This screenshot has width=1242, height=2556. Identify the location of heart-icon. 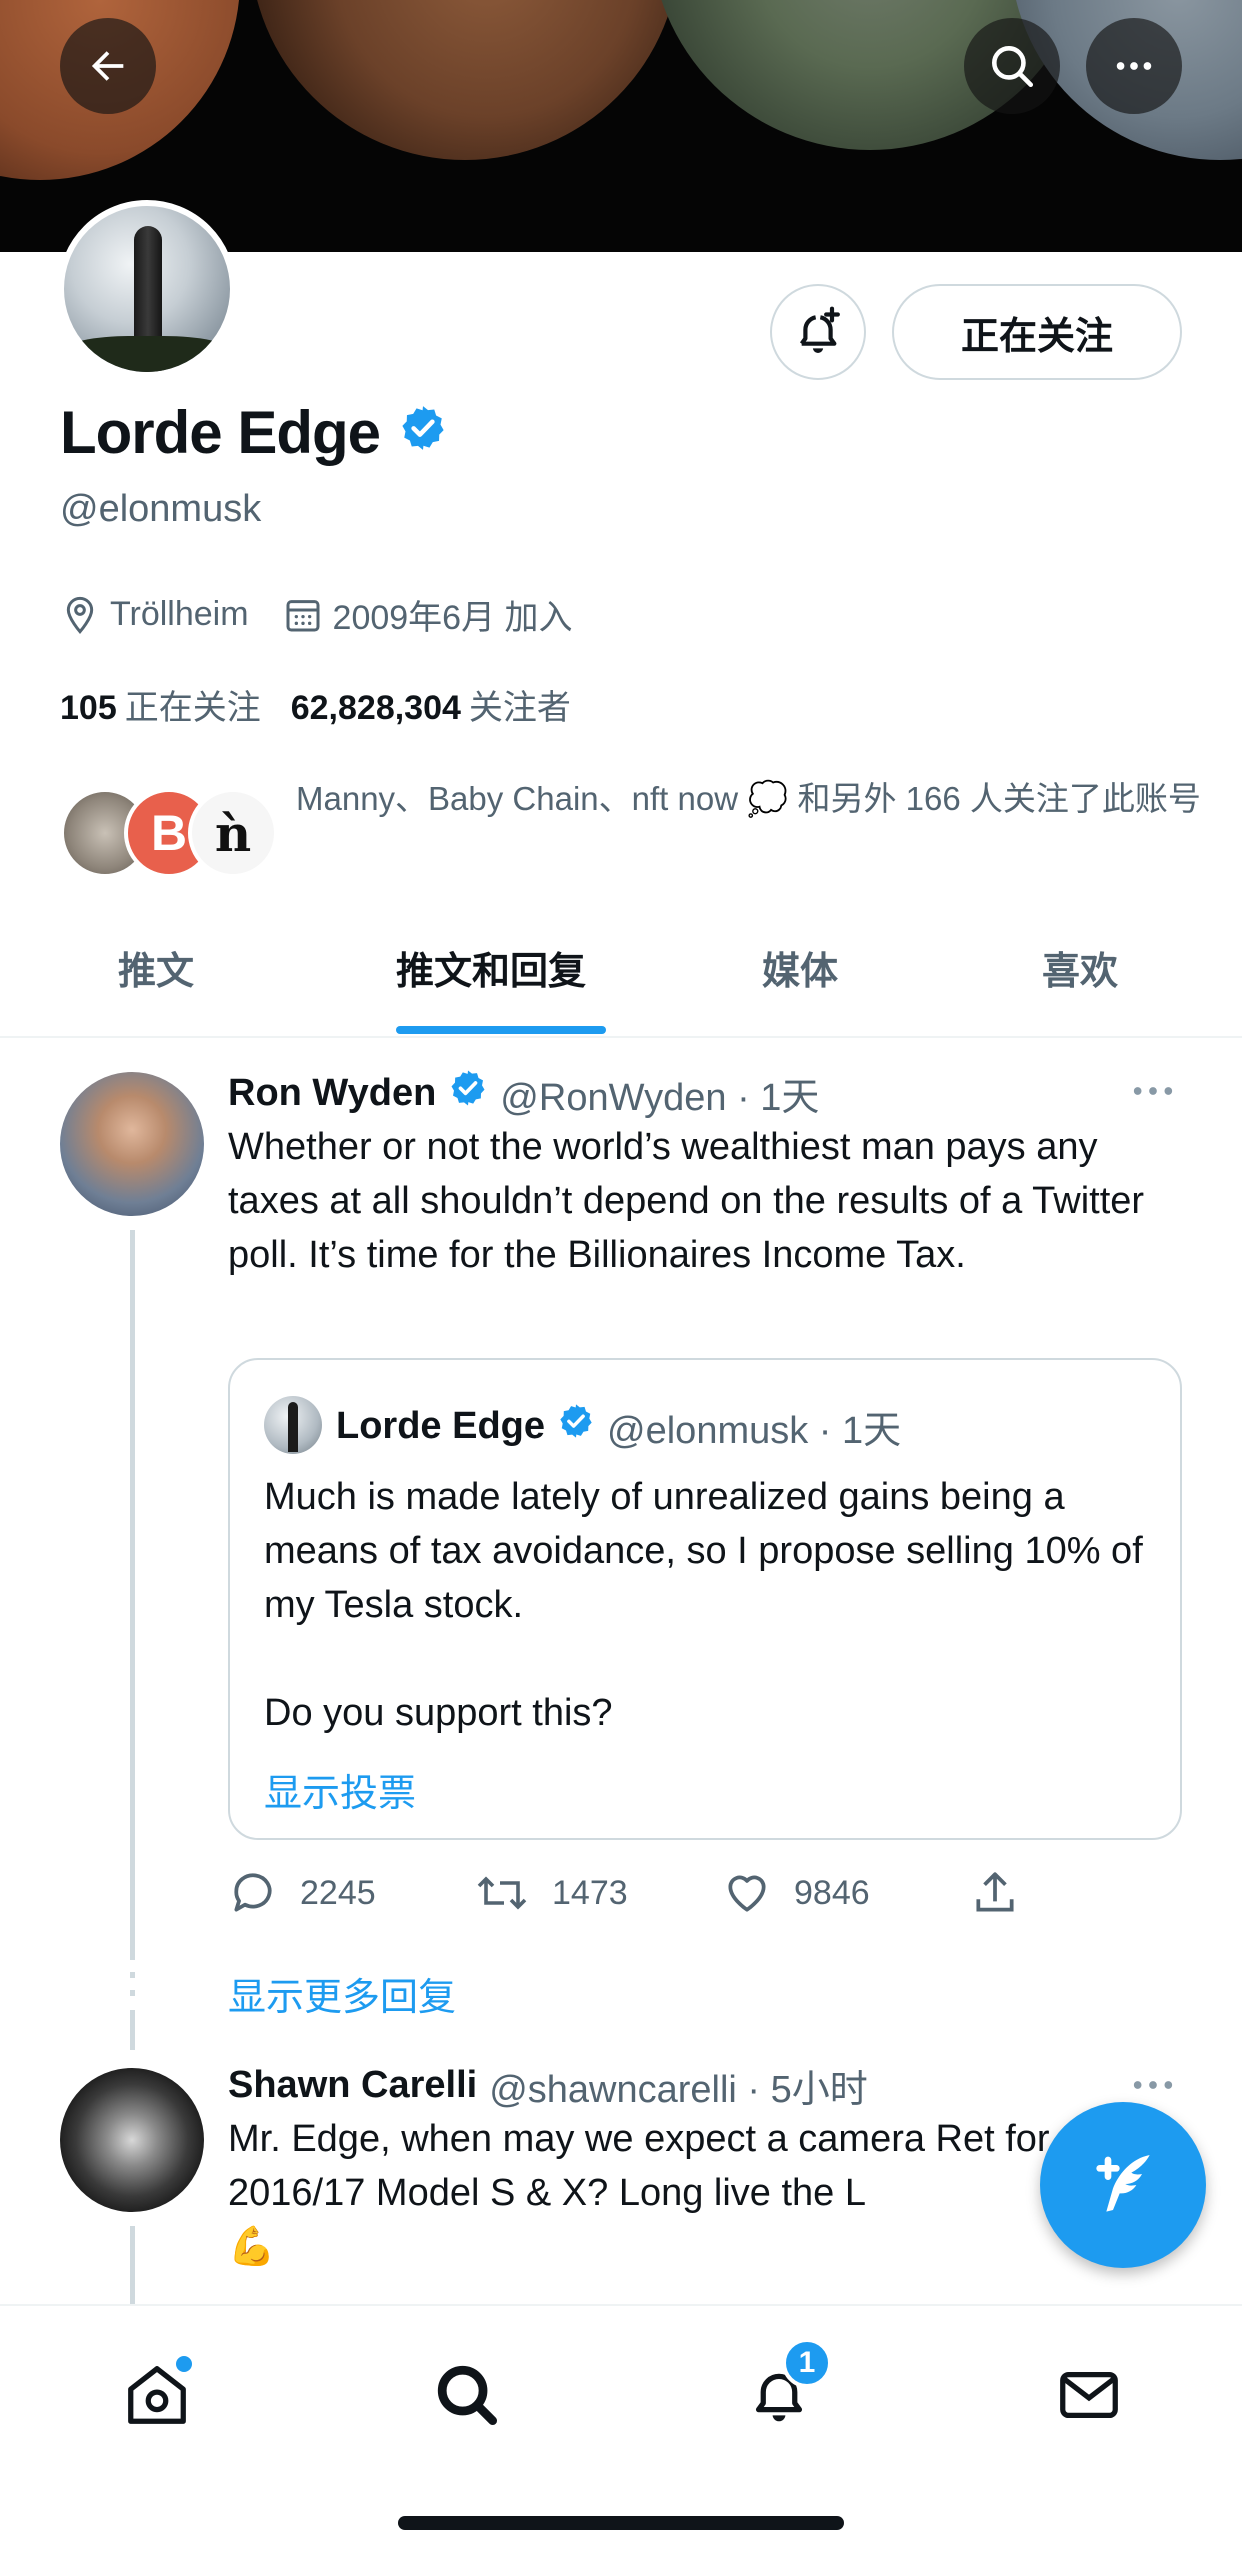
(747, 1893).